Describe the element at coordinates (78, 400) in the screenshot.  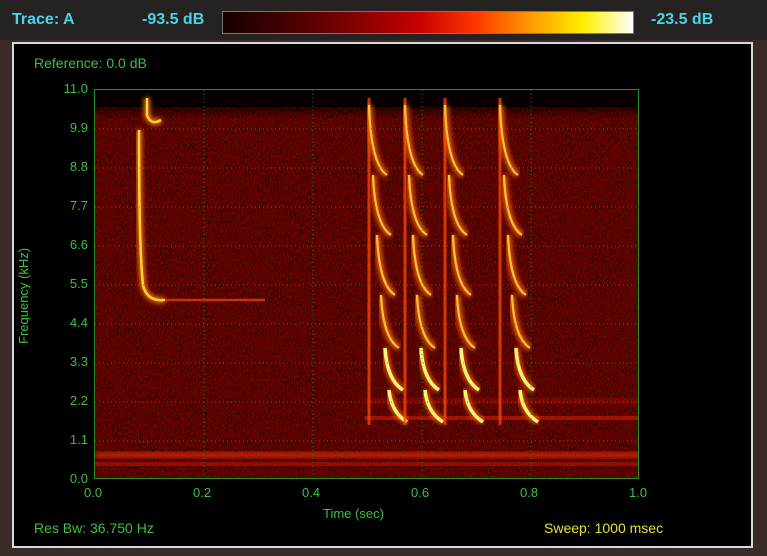
I see `y-tick-label: 2.2` at that location.